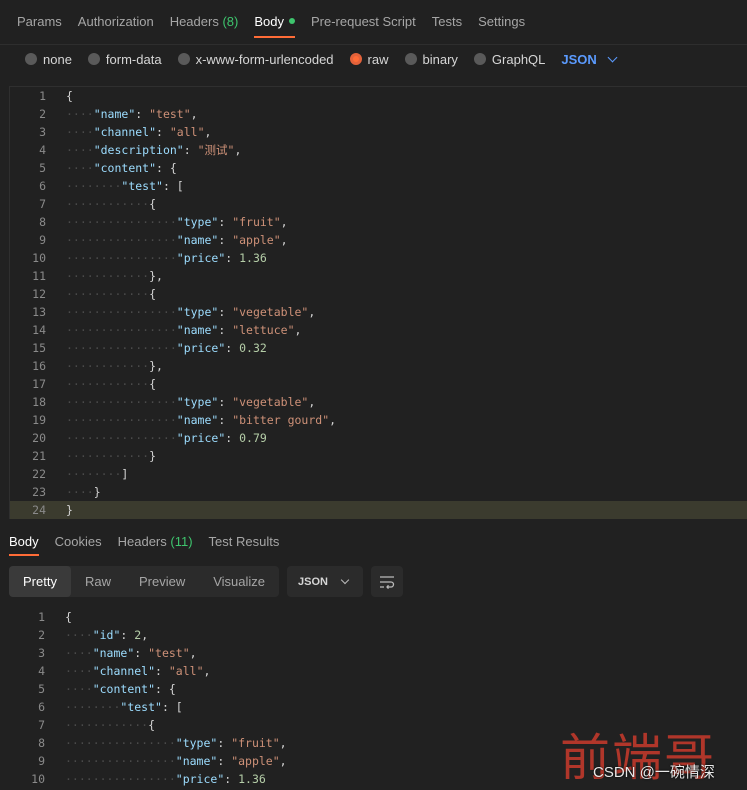 This screenshot has height=790, width=747. What do you see at coordinates (98, 581) in the screenshot?
I see `view-mode-raw: Raw` at bounding box center [98, 581].